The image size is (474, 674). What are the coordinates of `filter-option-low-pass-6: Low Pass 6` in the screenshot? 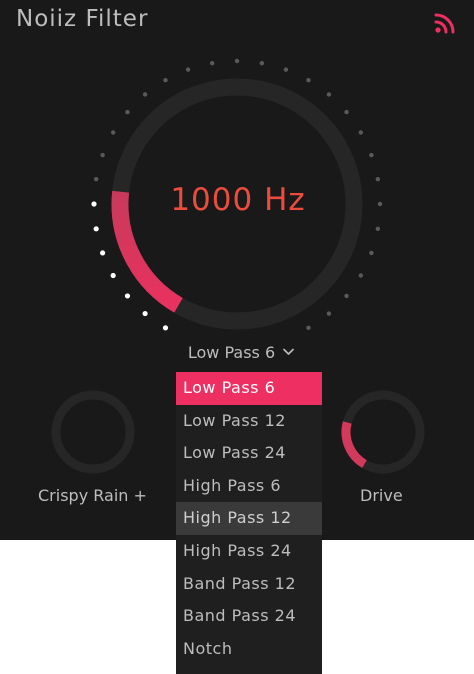 It's located at (249, 388).